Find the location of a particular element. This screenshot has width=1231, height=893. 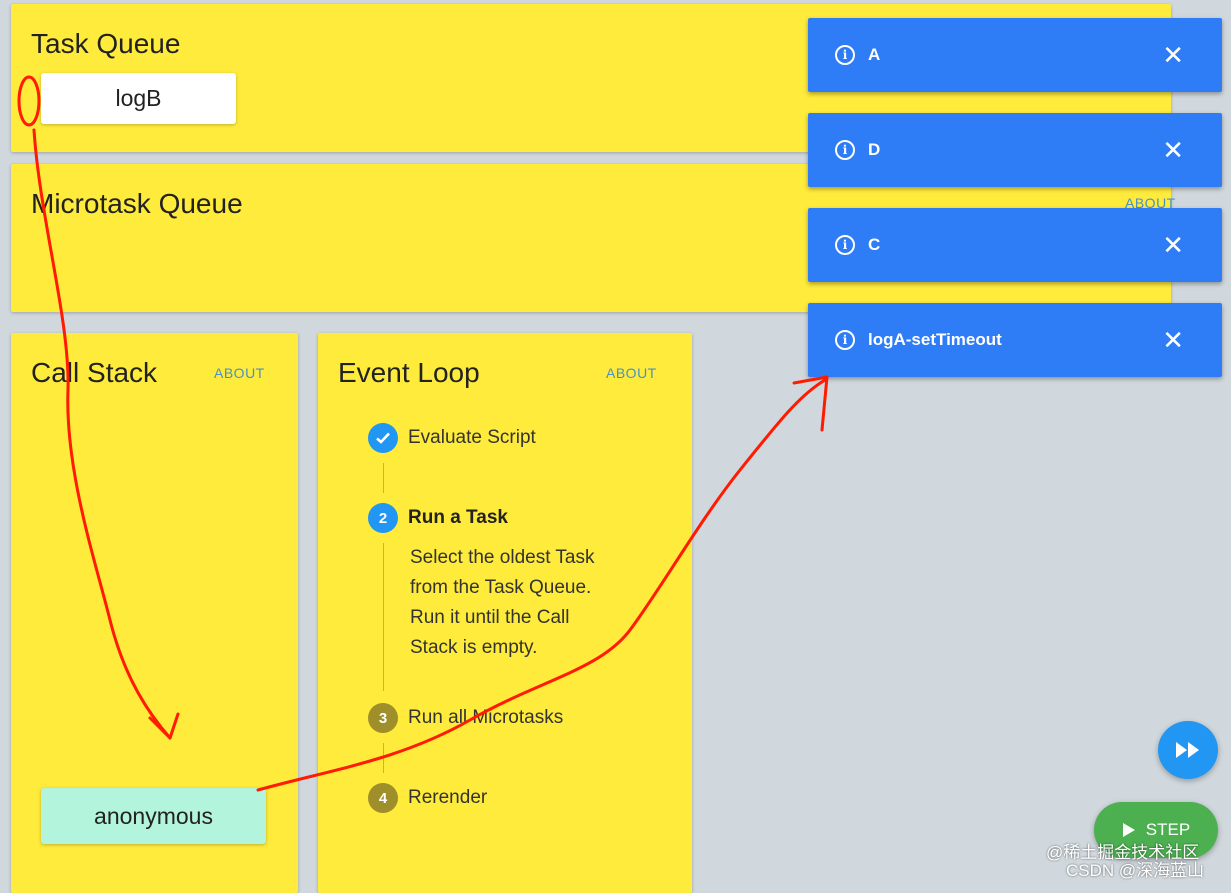

toast-notification: i C ✕ is located at coordinates (1015, 245).